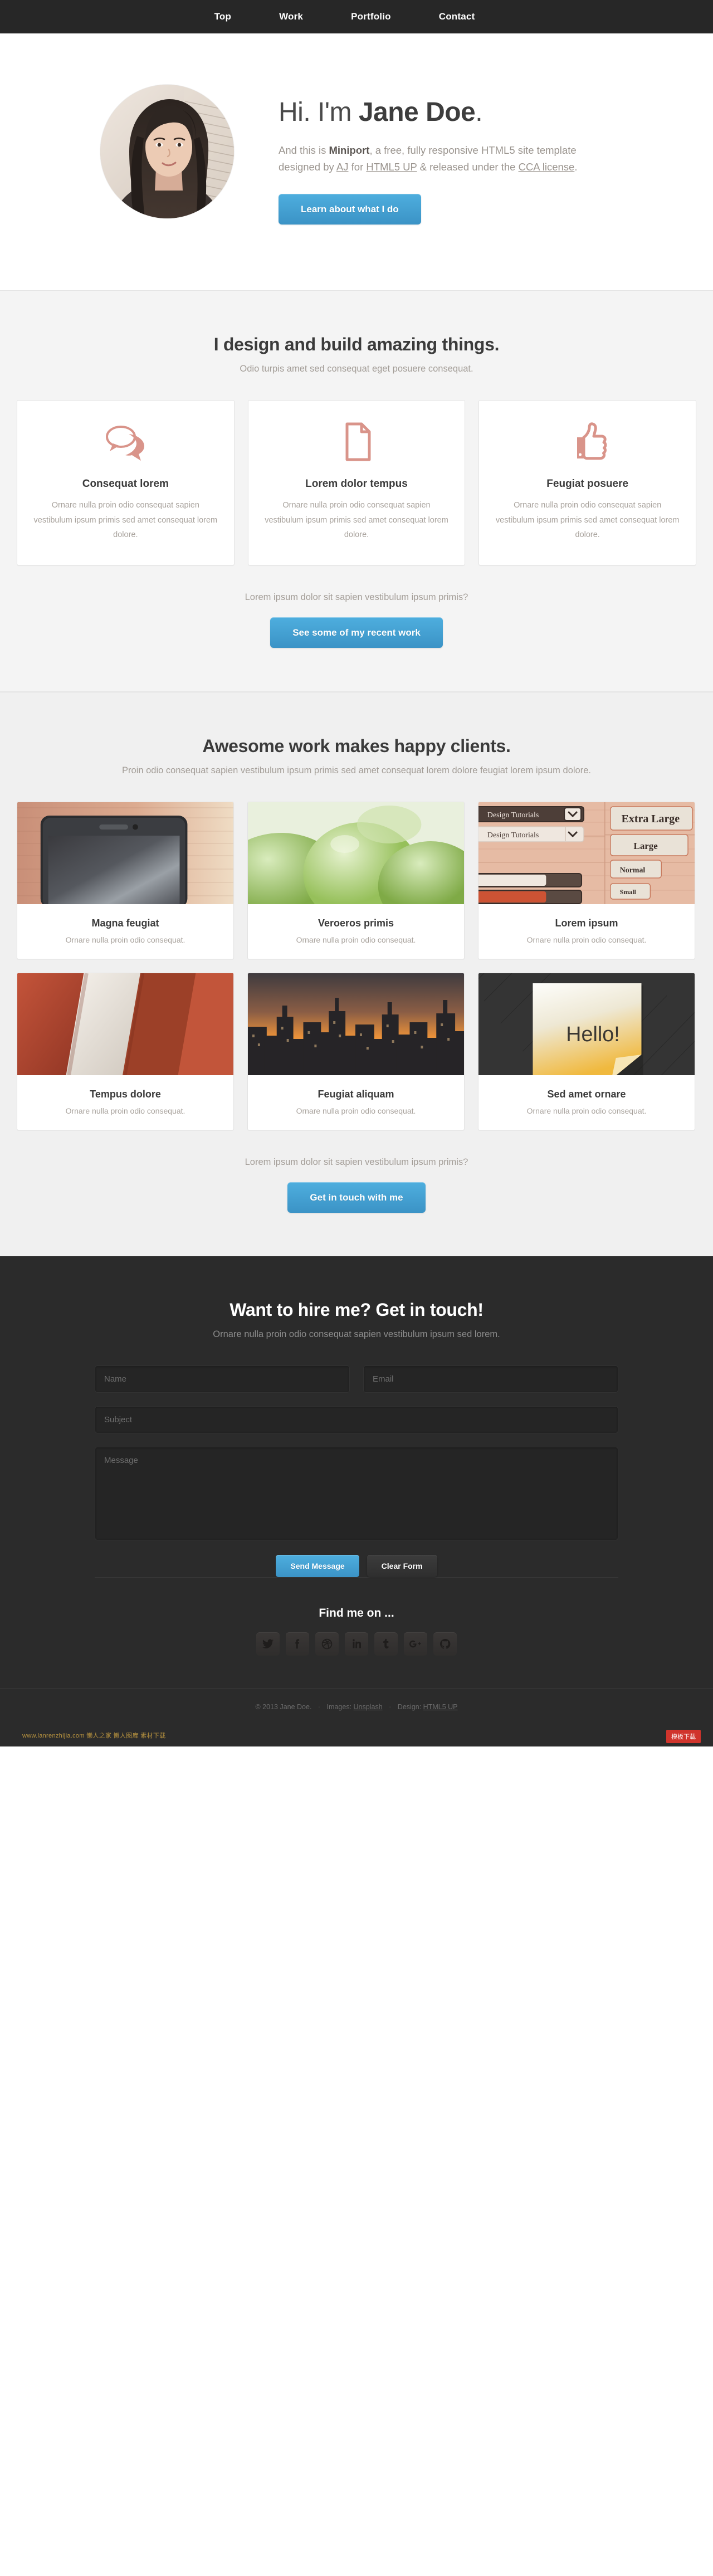 This screenshot has width=713, height=2576. What do you see at coordinates (356, 344) in the screenshot?
I see `work-title: I design and build amazing things.` at bounding box center [356, 344].